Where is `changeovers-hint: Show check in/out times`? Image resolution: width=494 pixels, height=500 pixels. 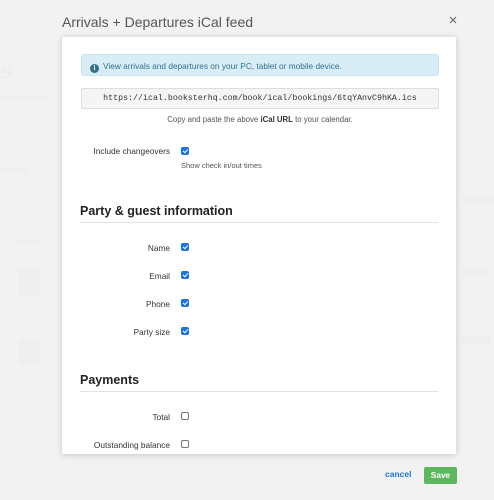 changeovers-hint: Show check in/out times is located at coordinates (221, 165).